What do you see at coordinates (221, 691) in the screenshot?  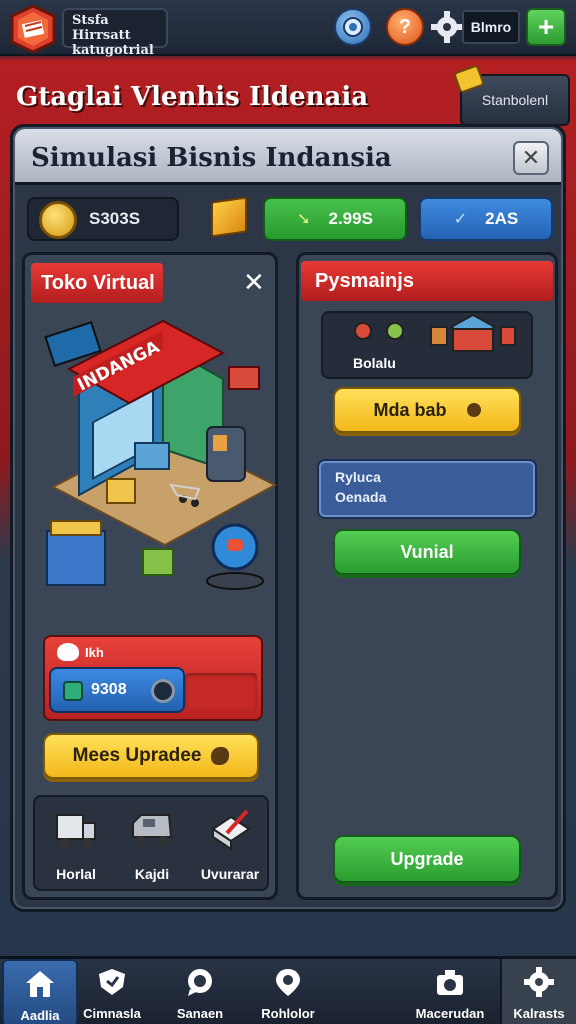 I see `progress-track` at bounding box center [221, 691].